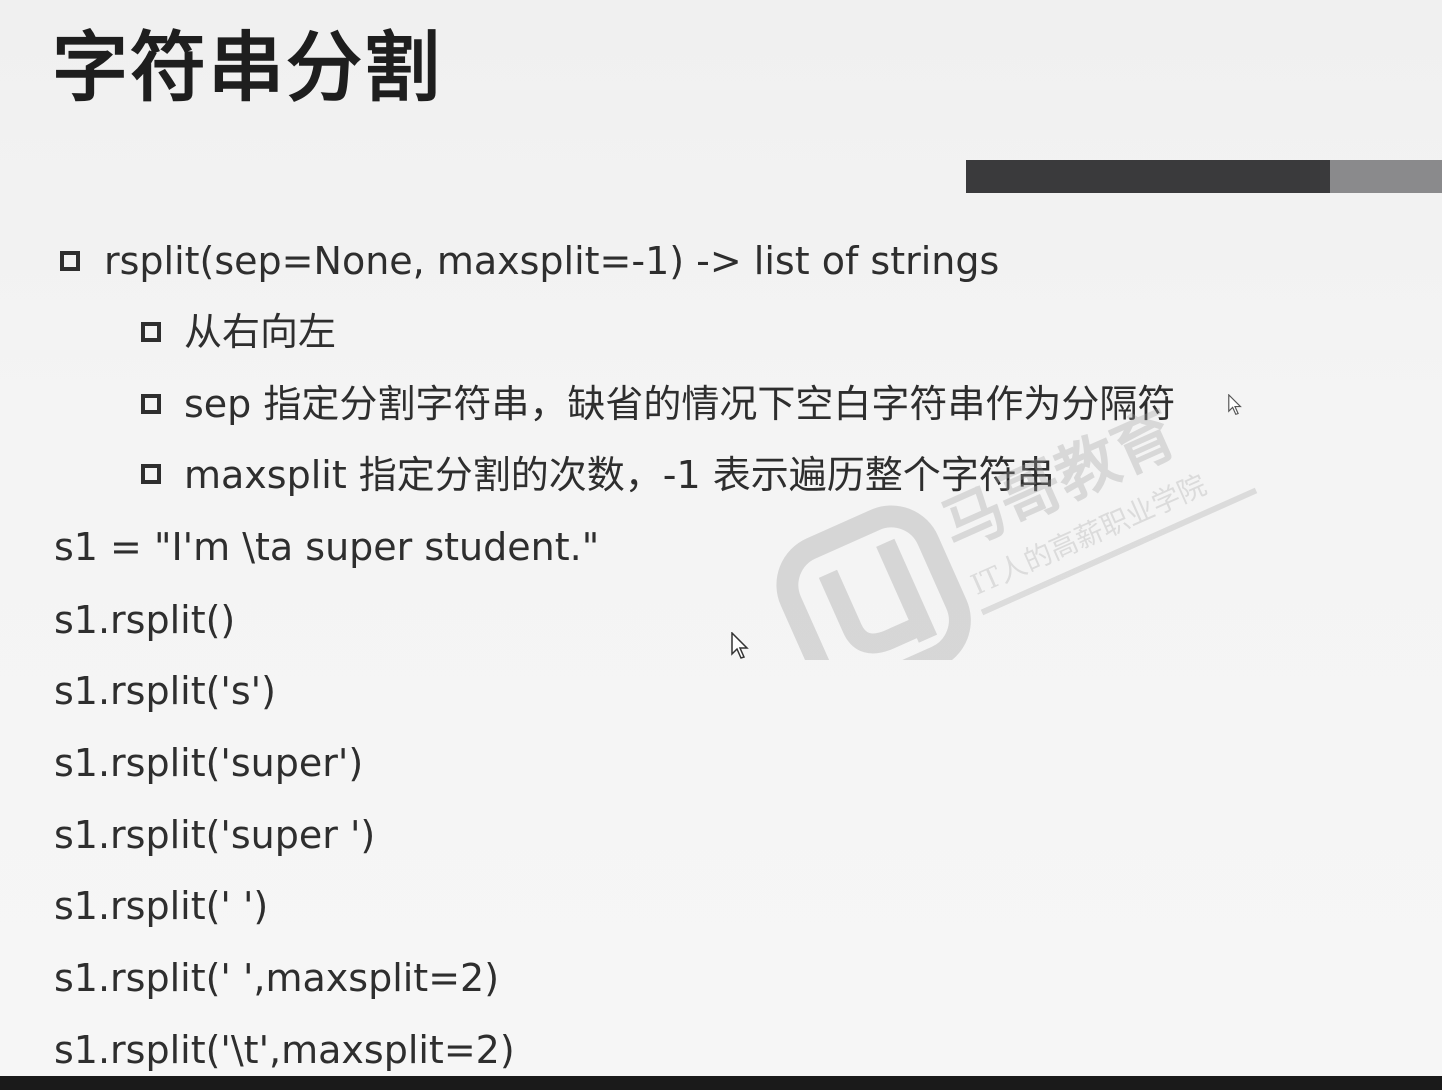  I want to click on title-accent-bar-dark, so click(1148, 176).